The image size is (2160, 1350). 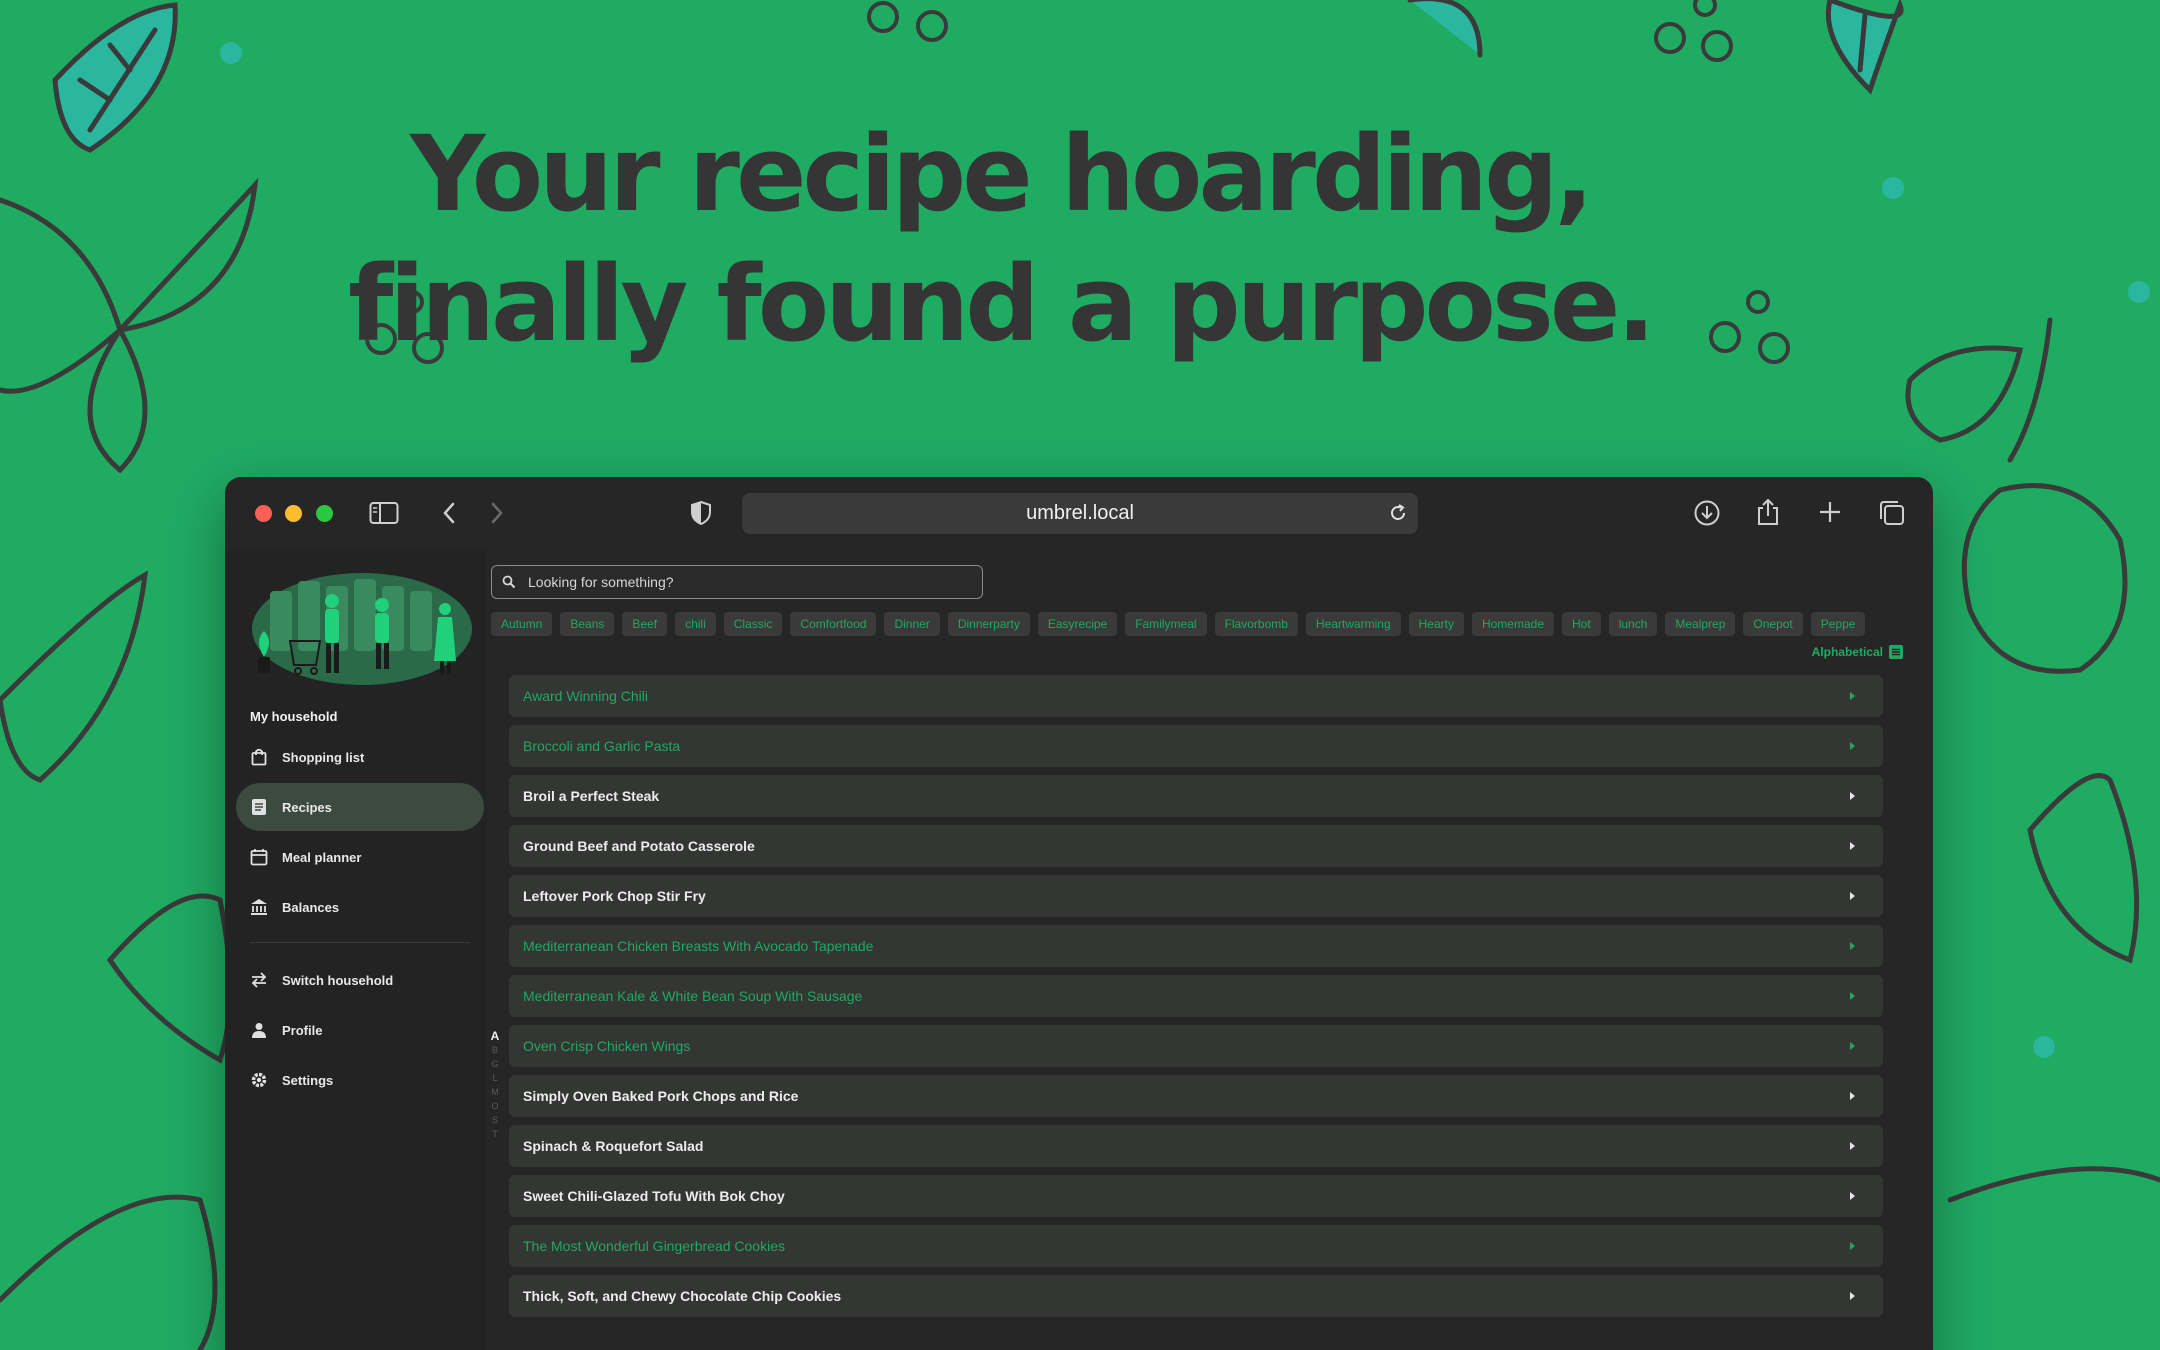 What do you see at coordinates (1196, 846) in the screenshot?
I see `recipe-row: Ground Beef and Potato Casserole` at bounding box center [1196, 846].